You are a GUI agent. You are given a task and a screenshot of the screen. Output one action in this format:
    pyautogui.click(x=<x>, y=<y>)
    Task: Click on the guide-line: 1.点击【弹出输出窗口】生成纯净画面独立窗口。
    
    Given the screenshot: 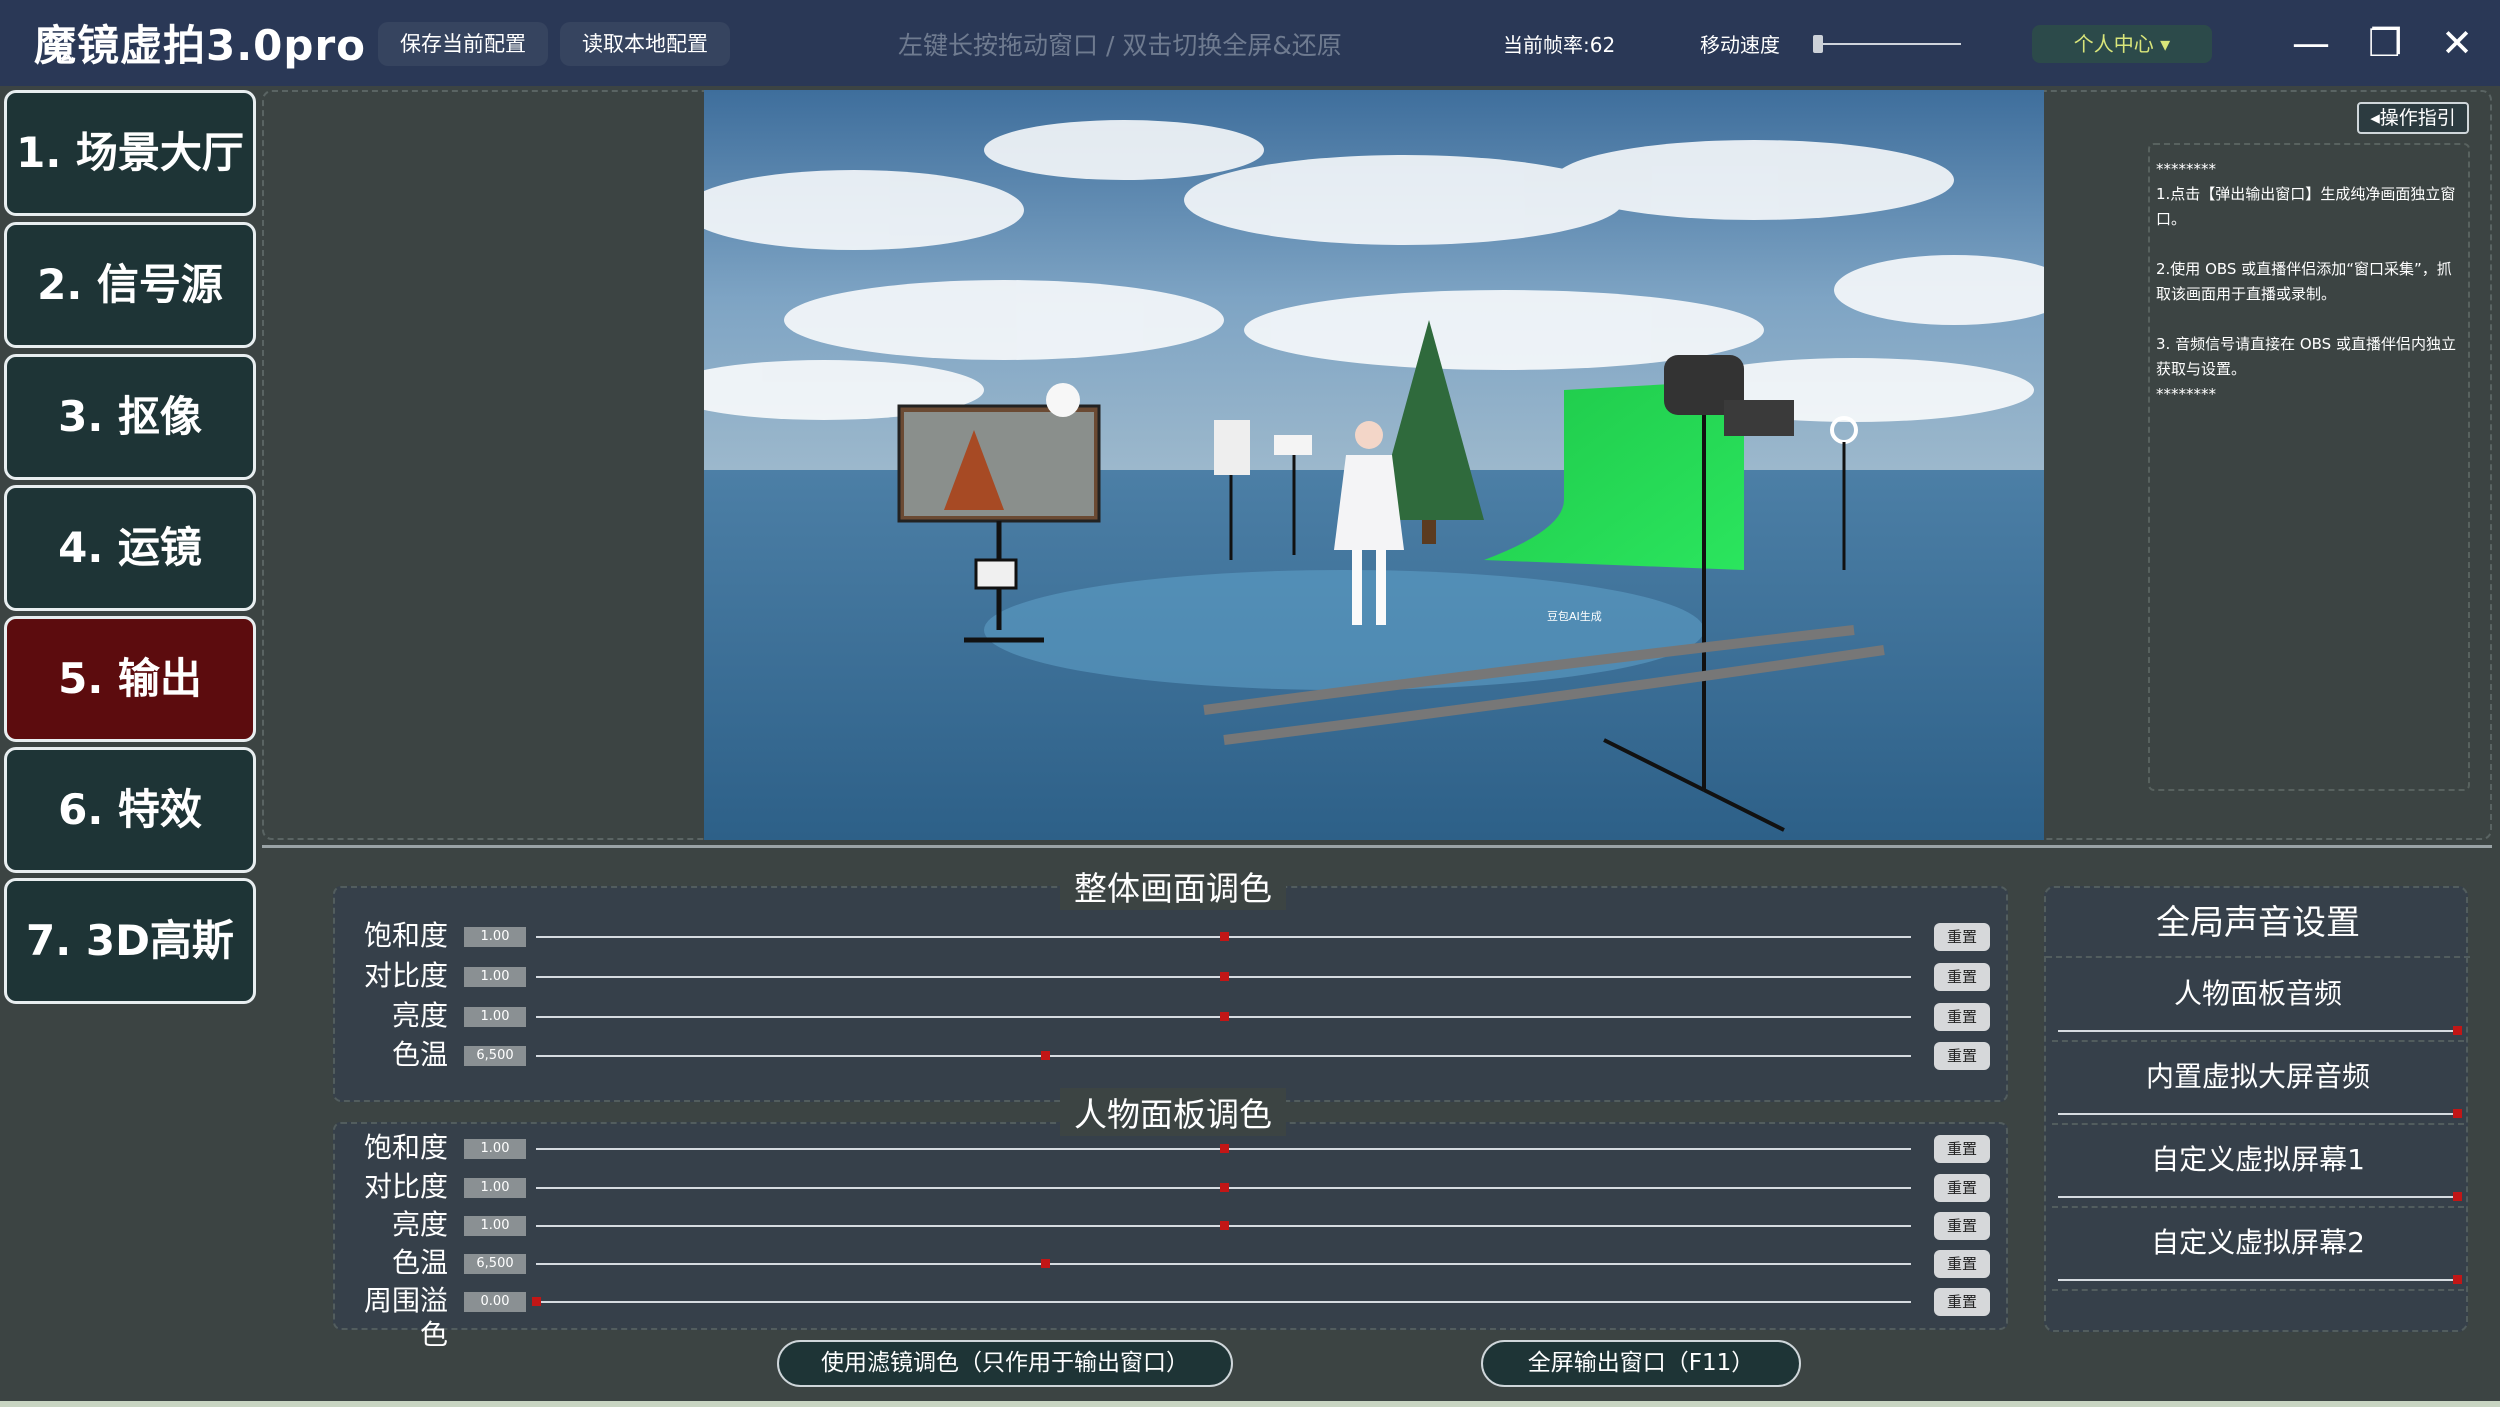 What is the action you would take?
    pyautogui.click(x=2306, y=206)
    